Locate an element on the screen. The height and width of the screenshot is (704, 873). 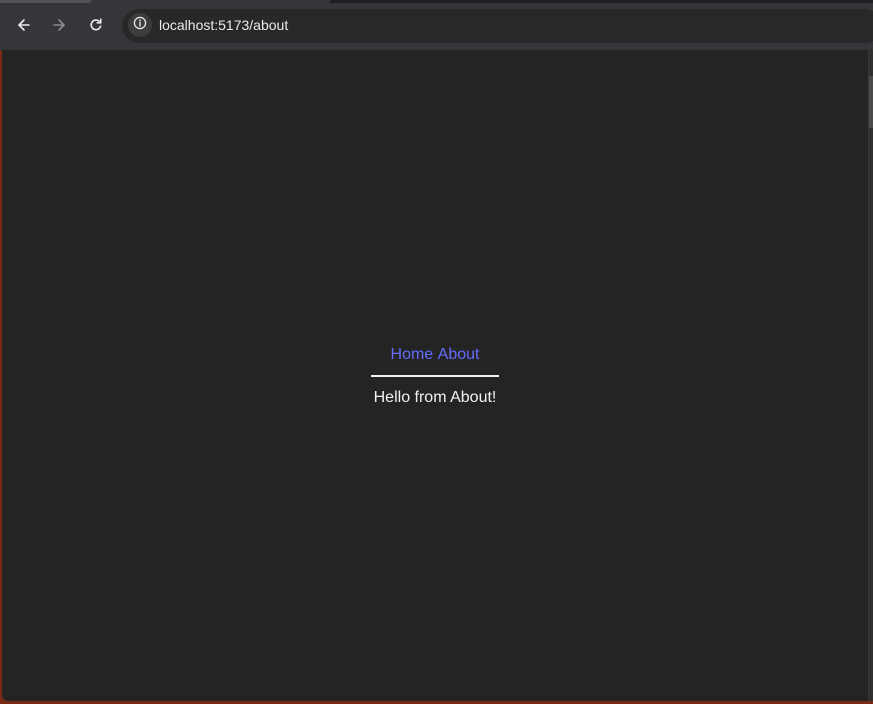
divider is located at coordinates (435, 376).